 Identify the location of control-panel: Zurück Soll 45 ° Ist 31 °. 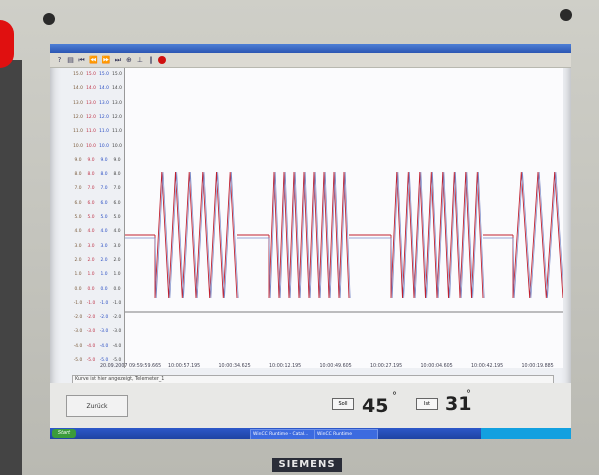
(310, 405).